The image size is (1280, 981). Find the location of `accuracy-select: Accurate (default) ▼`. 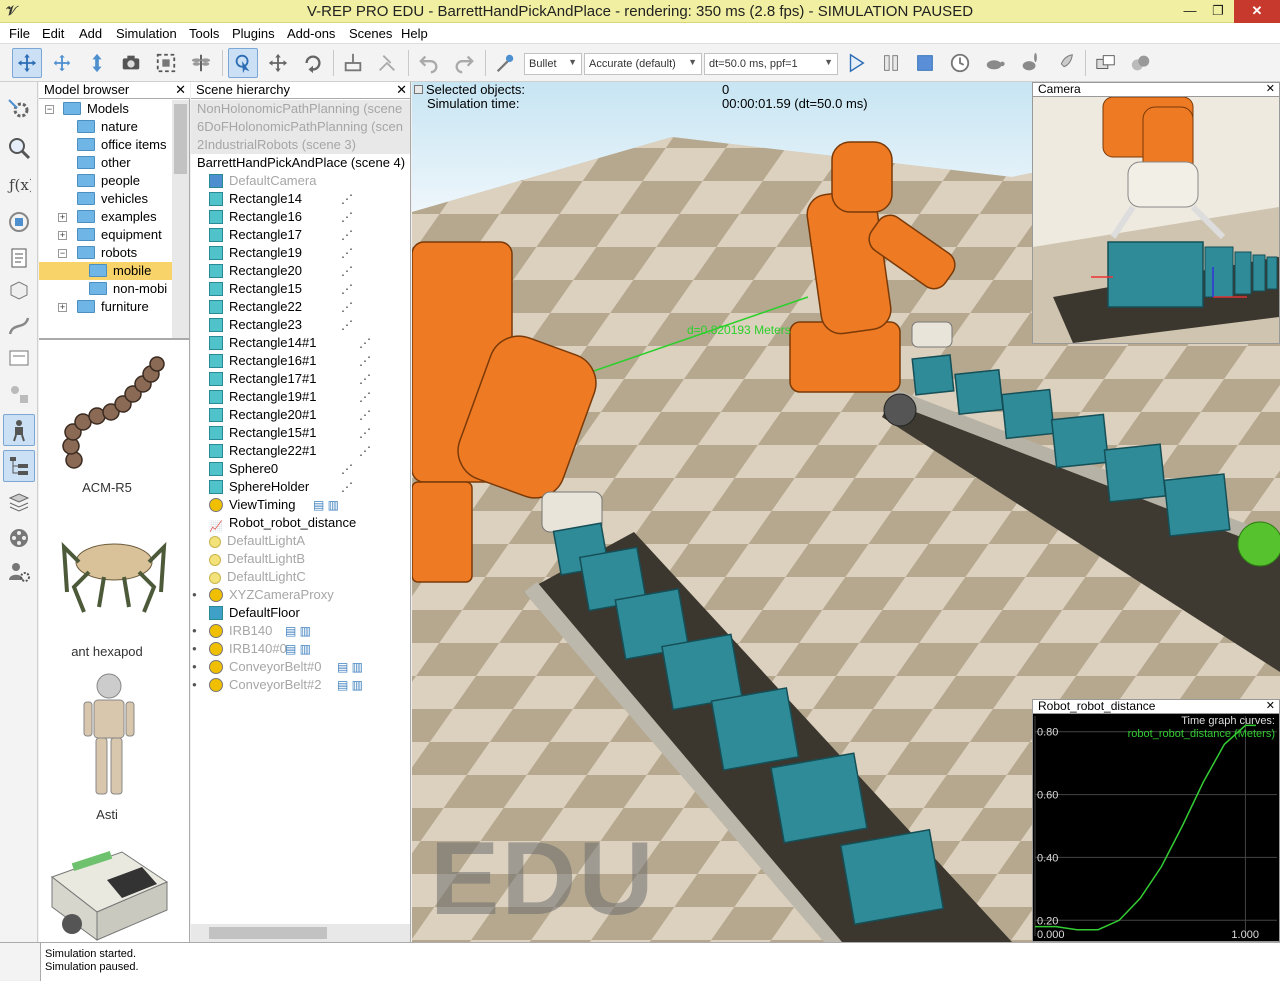

accuracy-select: Accurate (default) ▼ is located at coordinates (643, 64).